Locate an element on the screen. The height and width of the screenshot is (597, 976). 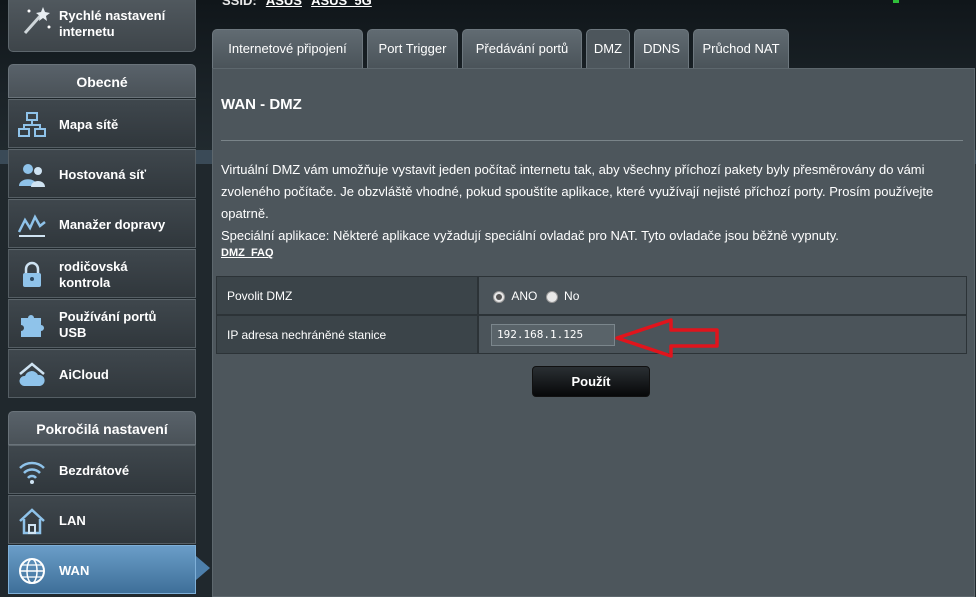
sidebar-item-aicloud: AiCloud is located at coordinates (102, 373).